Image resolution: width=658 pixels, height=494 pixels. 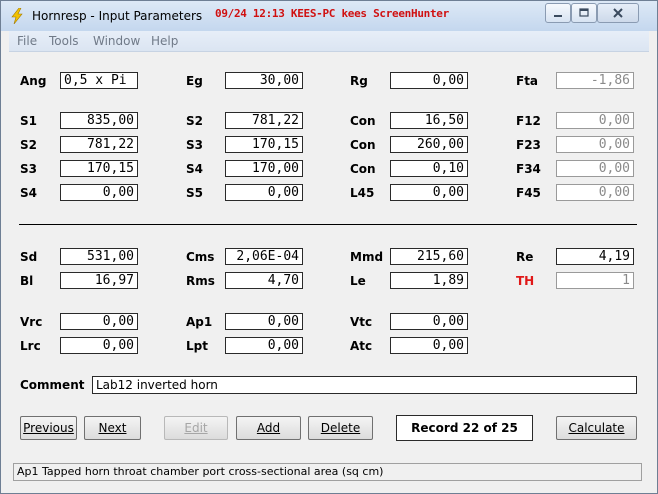 I want to click on menu-bar: File Tools Window Help, so click(x=329, y=41).